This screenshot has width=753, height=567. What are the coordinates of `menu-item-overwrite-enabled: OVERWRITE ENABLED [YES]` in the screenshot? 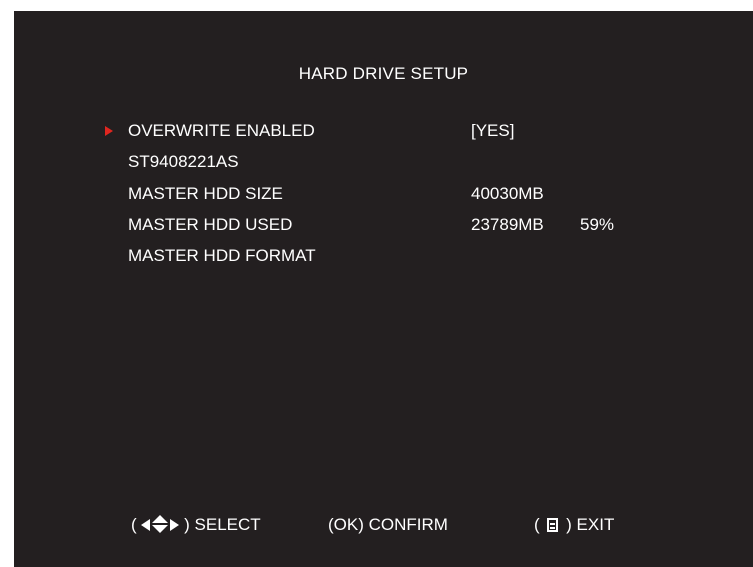 It's located at (383, 131).